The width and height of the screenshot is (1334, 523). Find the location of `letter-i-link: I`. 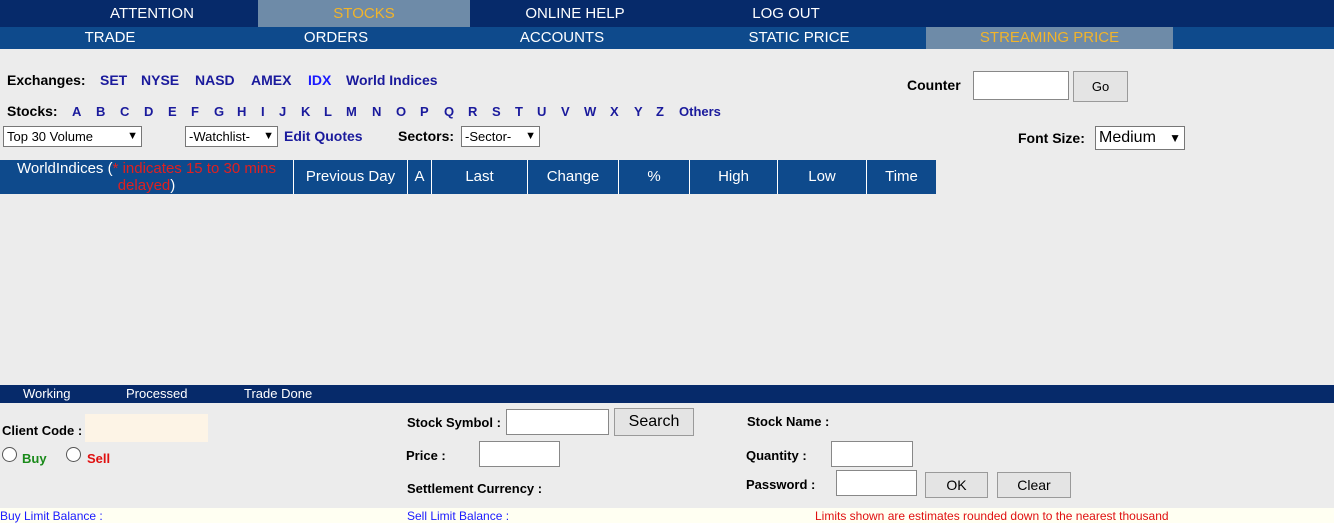

letter-i-link: I is located at coordinates (263, 111).